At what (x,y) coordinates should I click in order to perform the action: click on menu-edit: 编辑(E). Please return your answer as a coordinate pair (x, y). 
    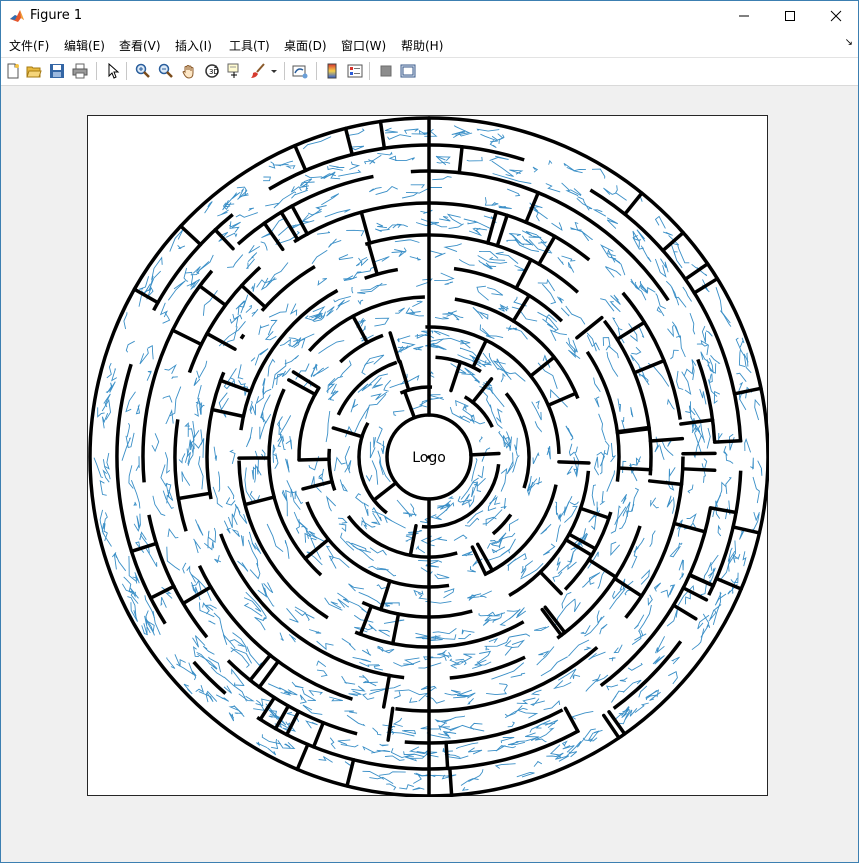
    Looking at the image, I should click on (84, 45).